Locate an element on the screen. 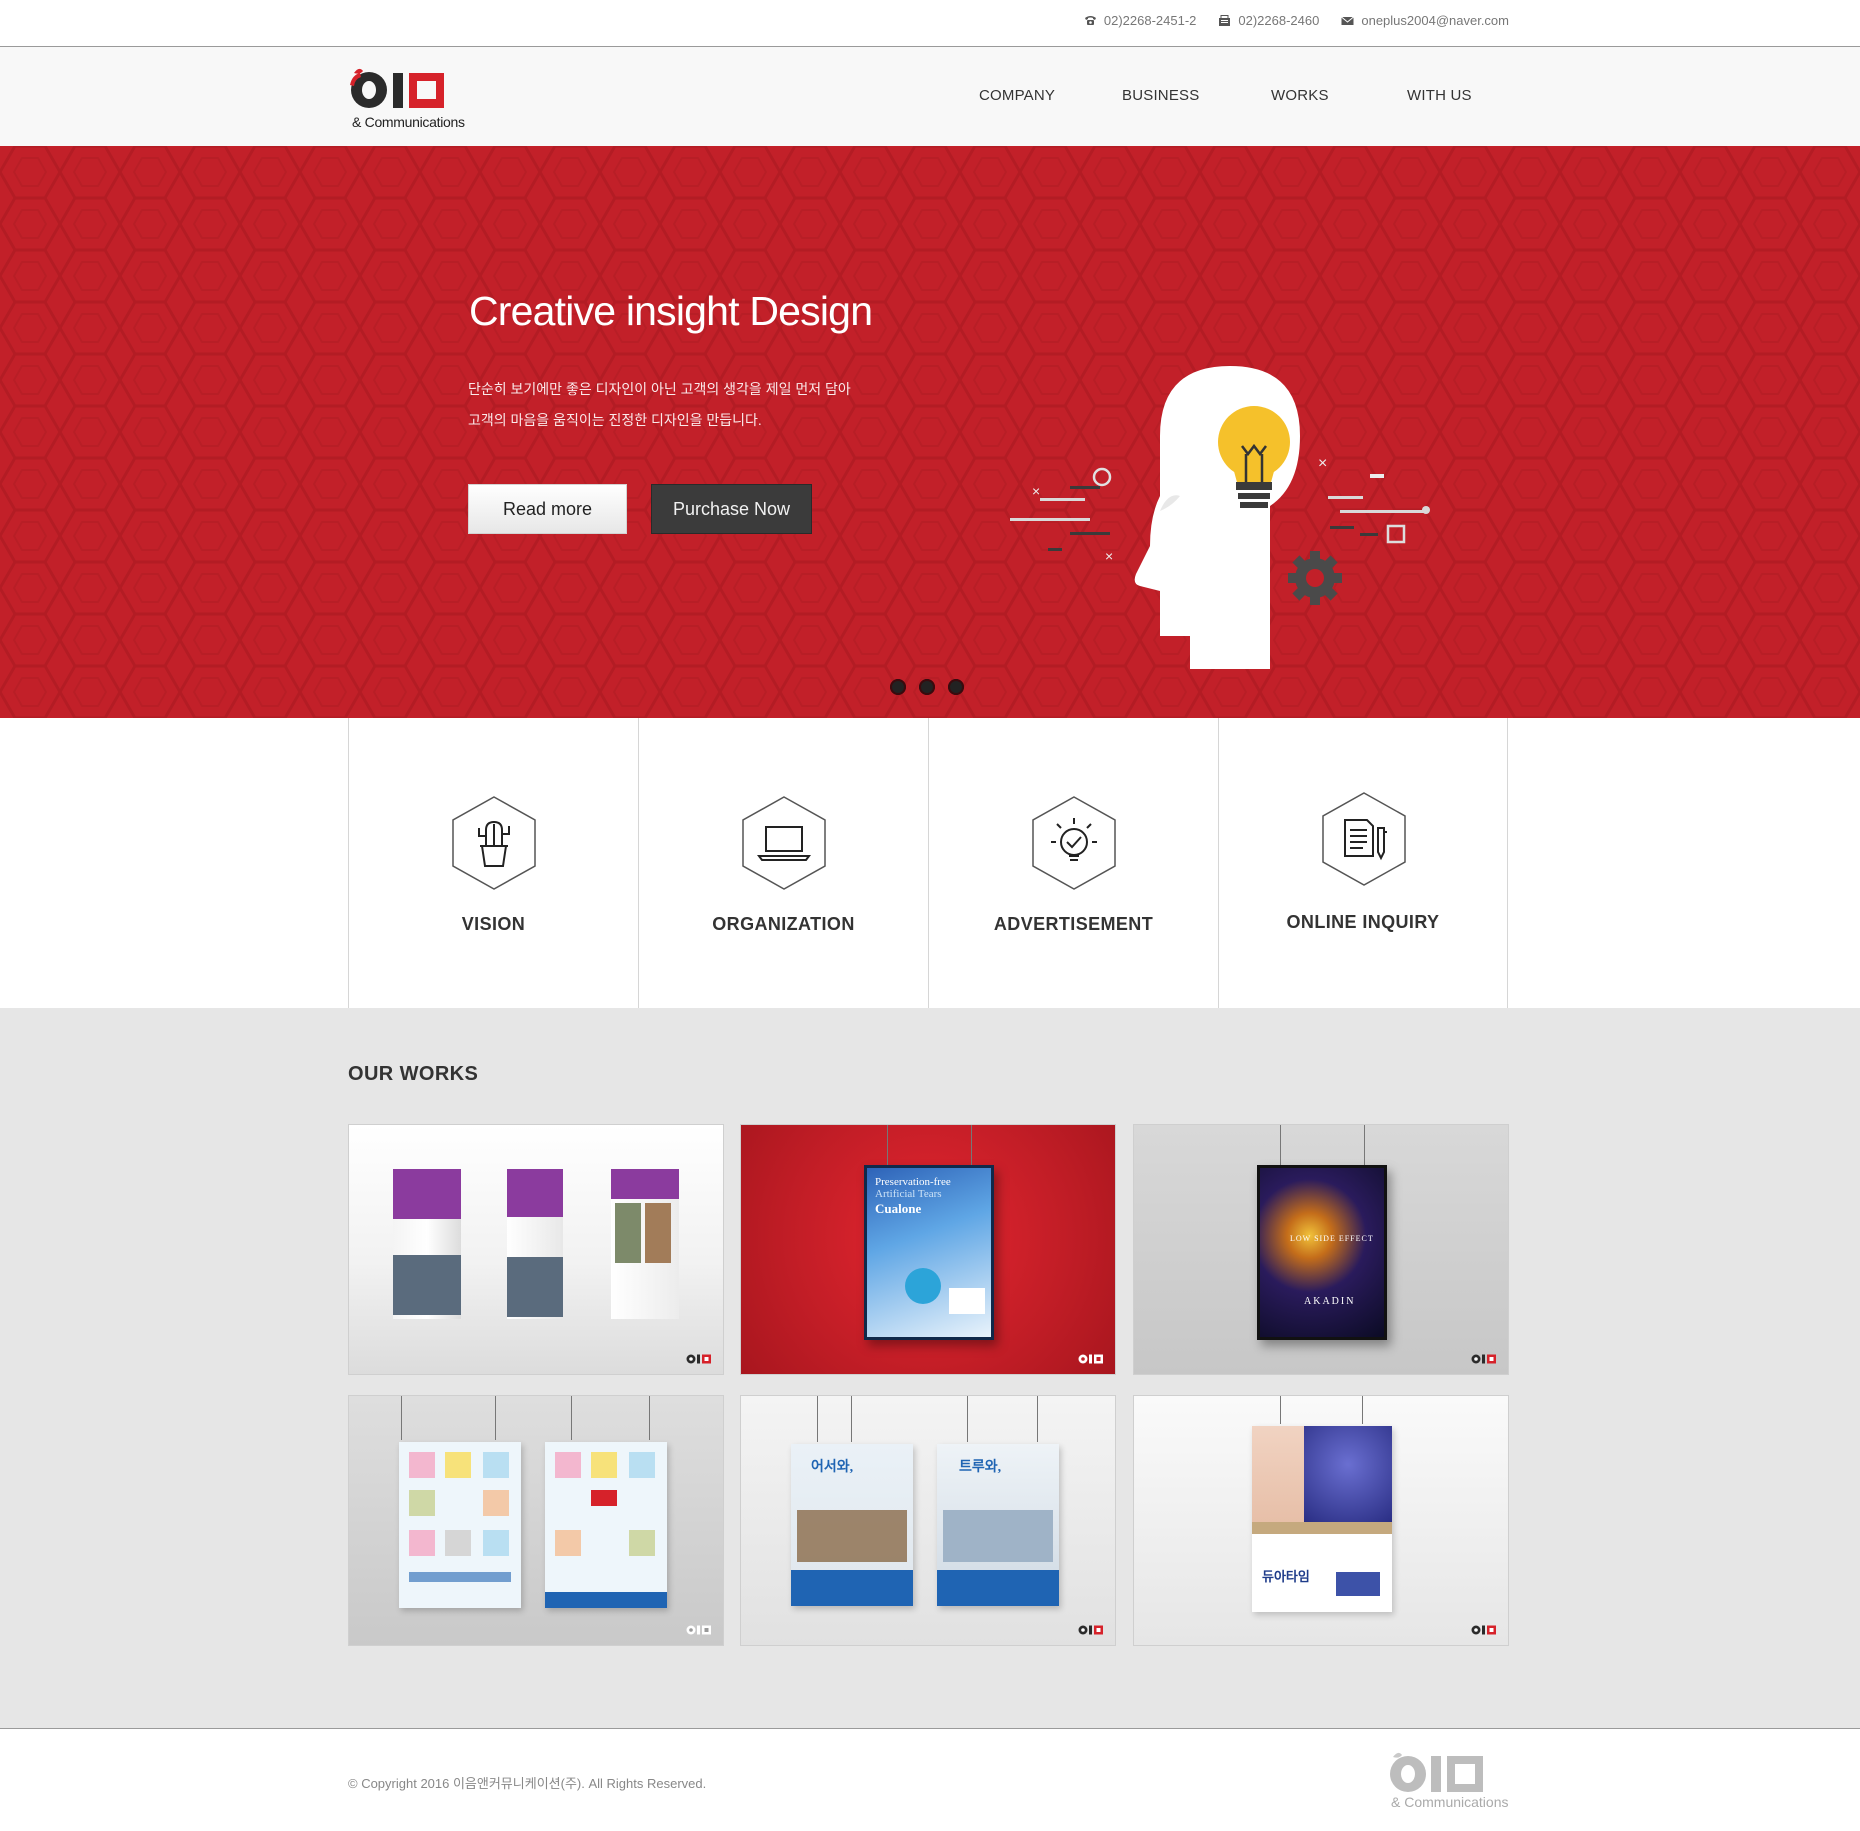  phone-contact: 02)2268-2451-2 is located at coordinates (1140, 20).